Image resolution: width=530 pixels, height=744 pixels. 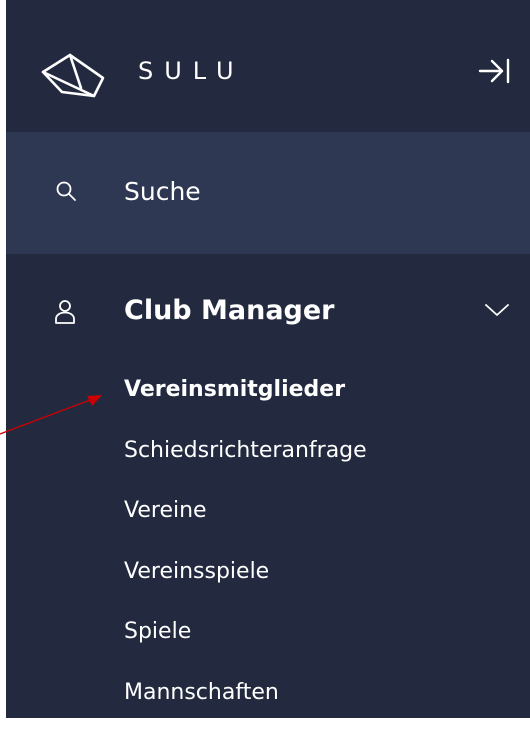 I want to click on sulu-logo-icon, so click(x=73, y=75).